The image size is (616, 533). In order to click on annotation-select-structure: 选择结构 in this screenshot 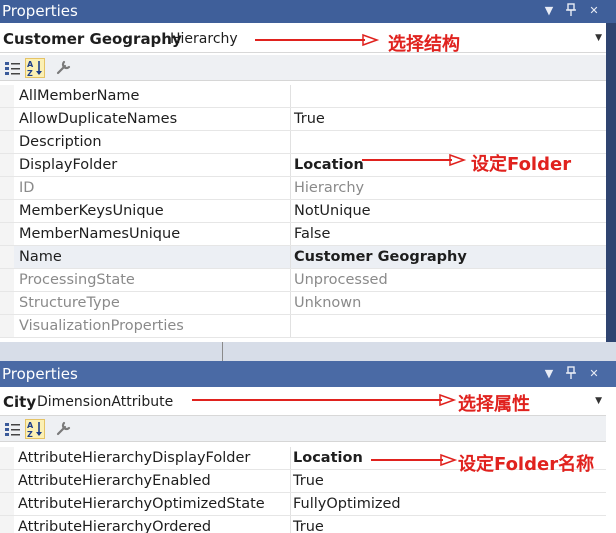, I will do `click(424, 44)`.